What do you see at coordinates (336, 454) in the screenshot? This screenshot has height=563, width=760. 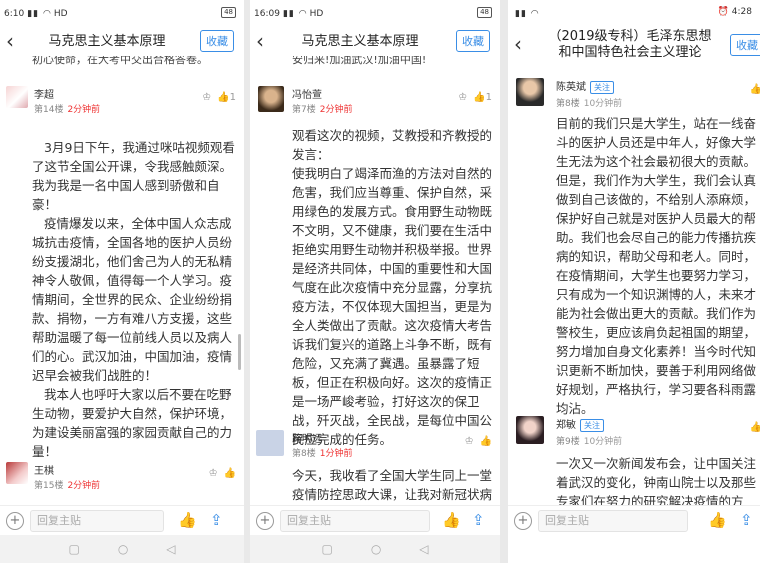 I see `post-time: 1分钟前` at bounding box center [336, 454].